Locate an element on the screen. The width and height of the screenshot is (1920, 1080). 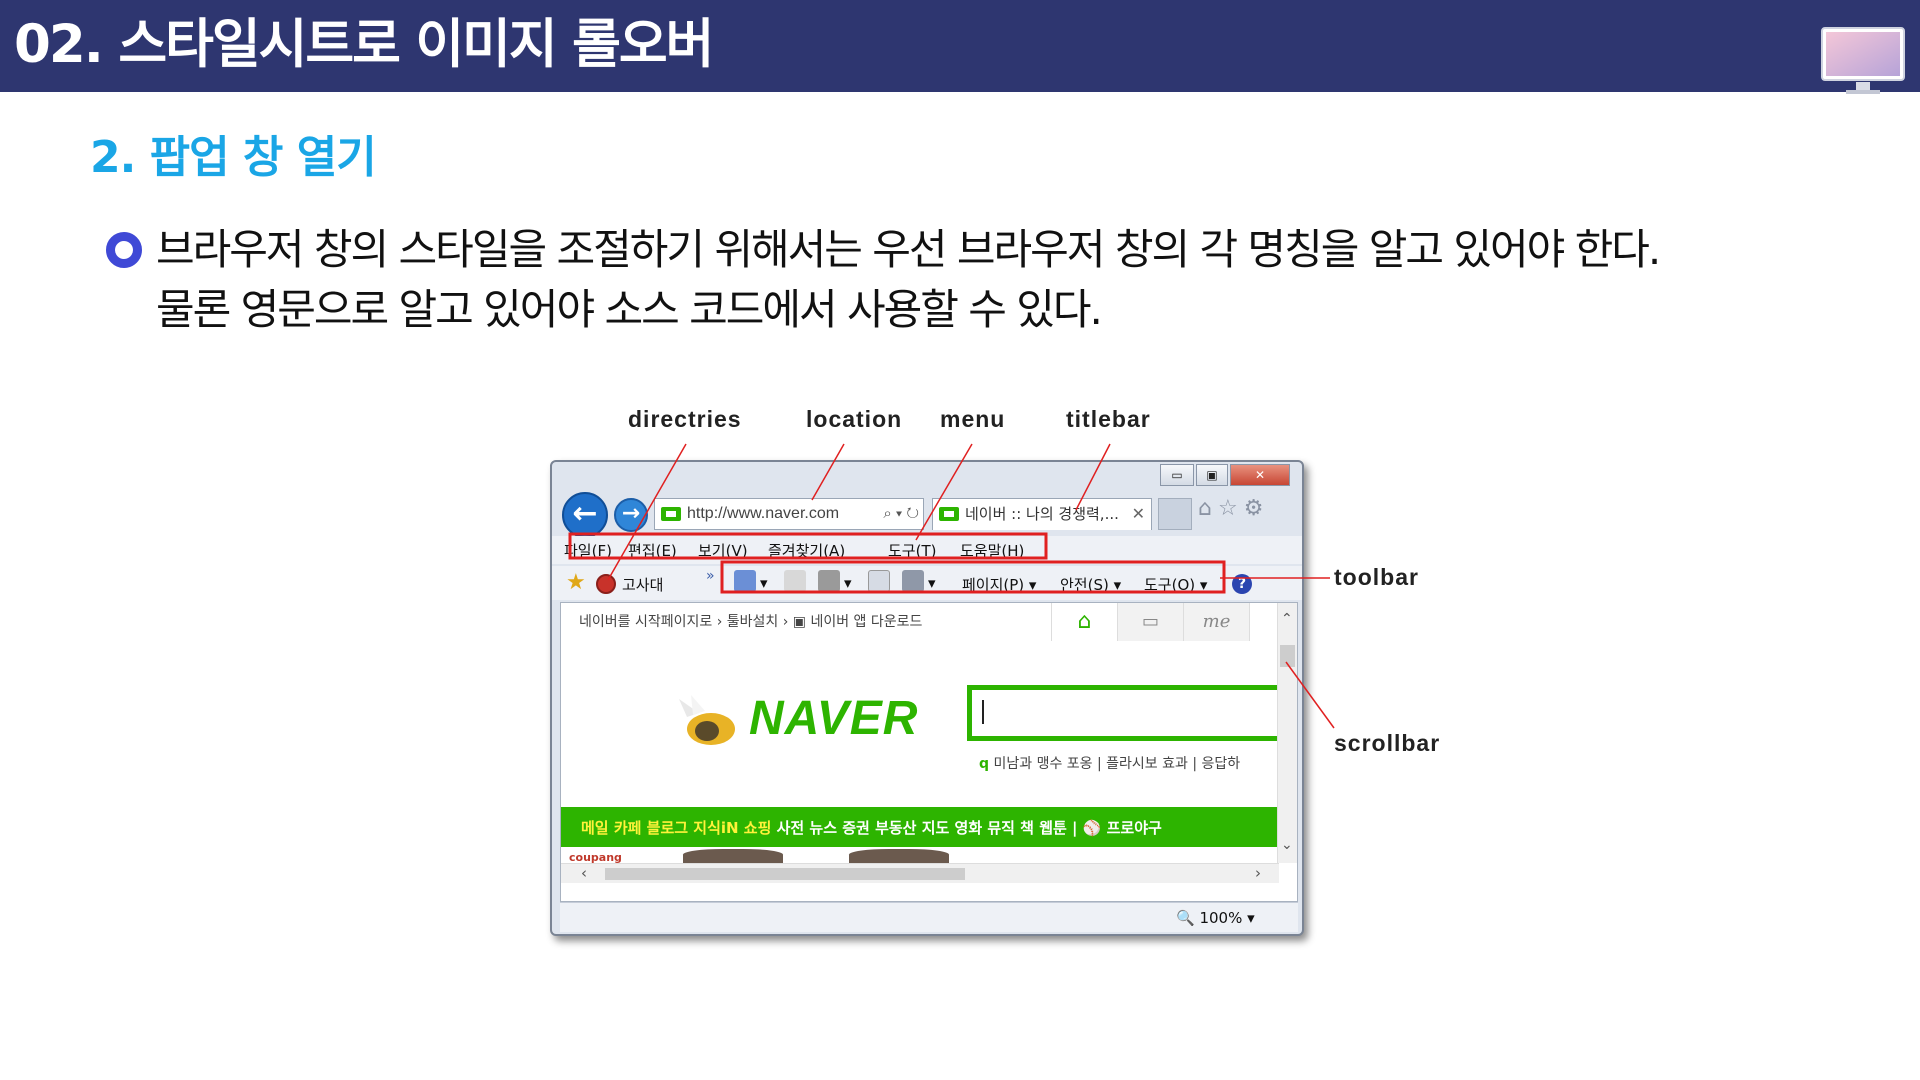
tab-naver: 네이버 :: 나의 경쟁력,... ✕ is located at coordinates (1042, 514).